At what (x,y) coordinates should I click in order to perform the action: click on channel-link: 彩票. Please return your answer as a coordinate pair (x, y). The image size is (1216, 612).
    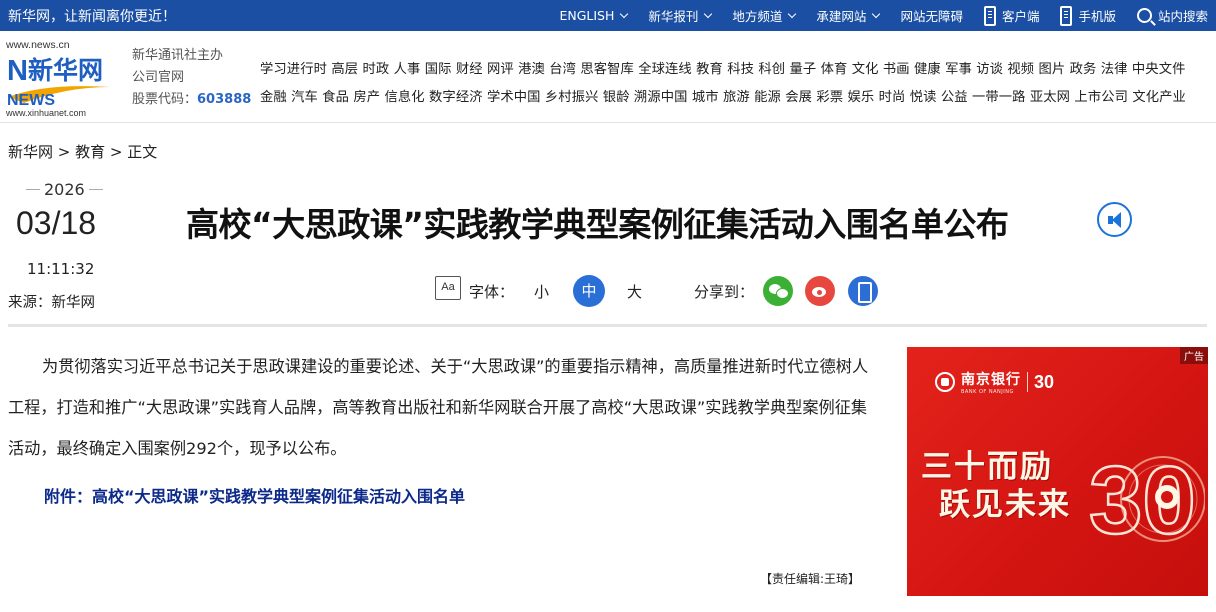
    Looking at the image, I should click on (829, 97).